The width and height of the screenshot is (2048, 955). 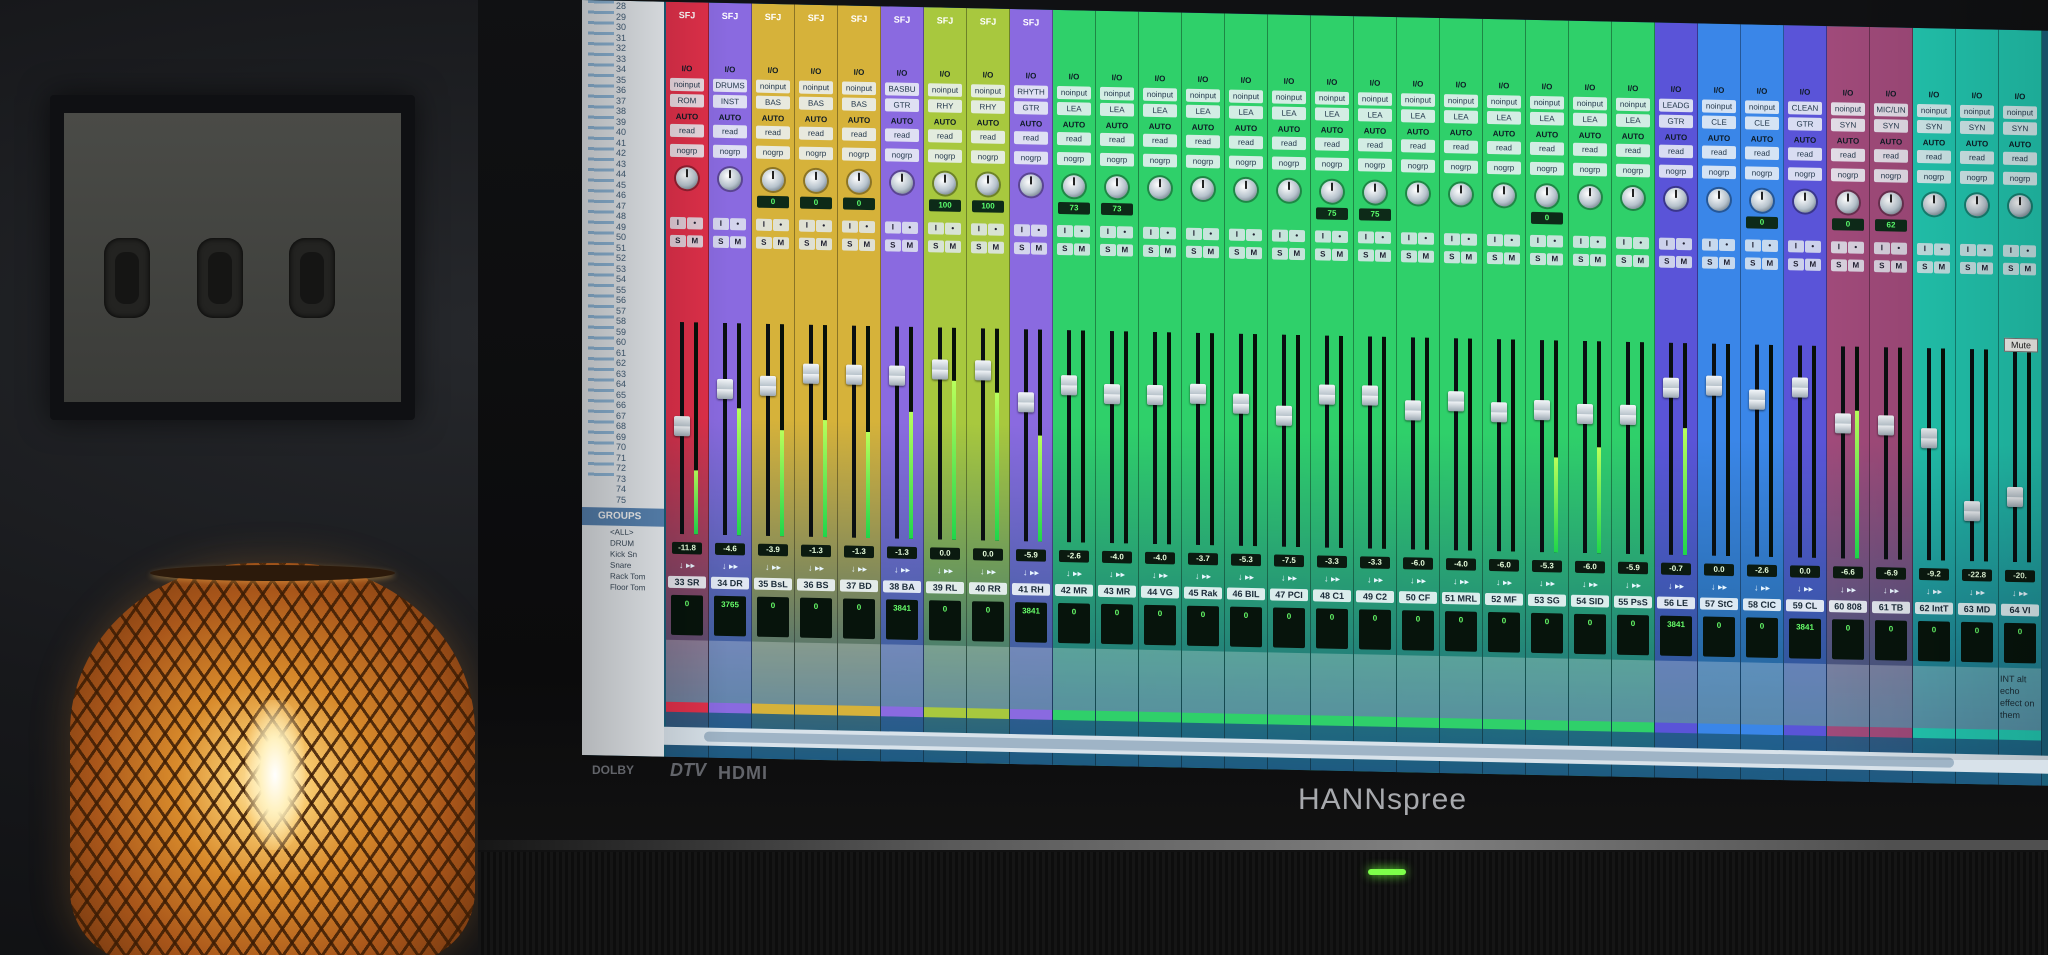 I want to click on input-selector: BASBU, so click(x=902, y=89).